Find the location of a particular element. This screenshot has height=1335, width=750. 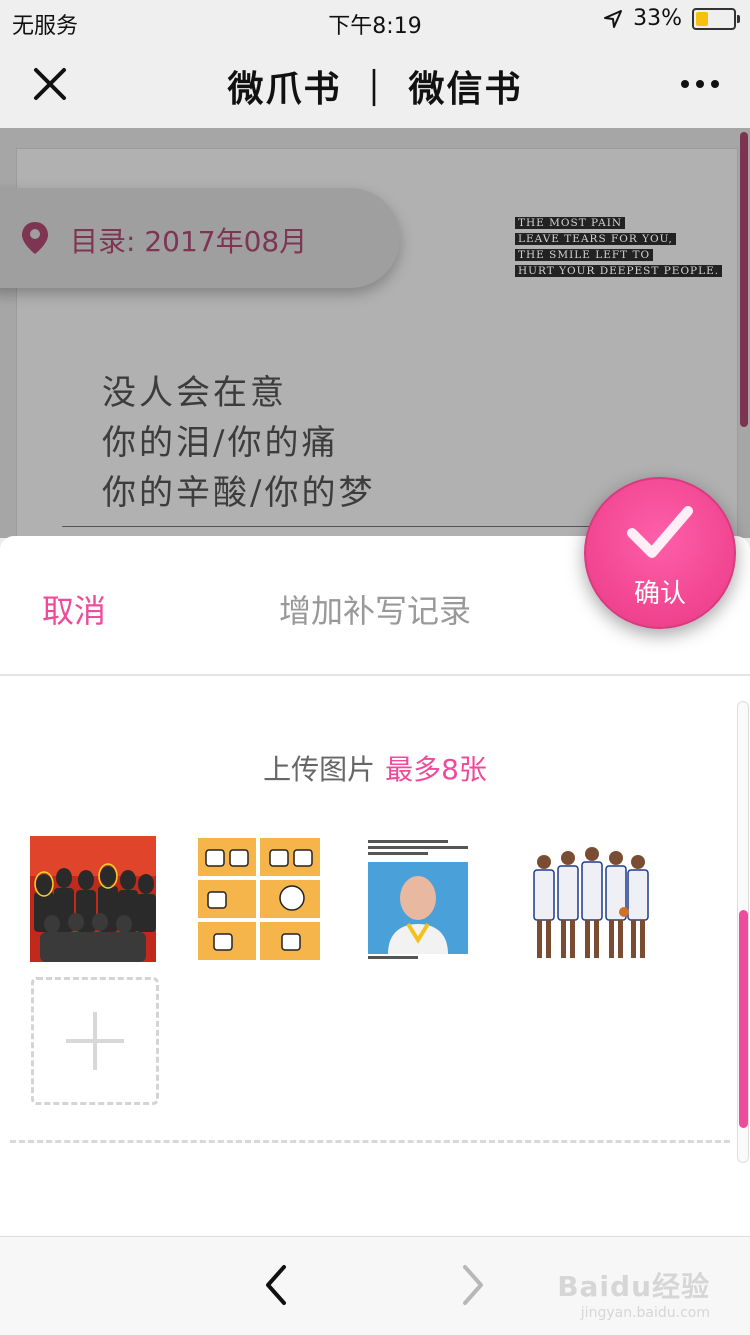

confirm-label: 确认 is located at coordinates (659, 594).